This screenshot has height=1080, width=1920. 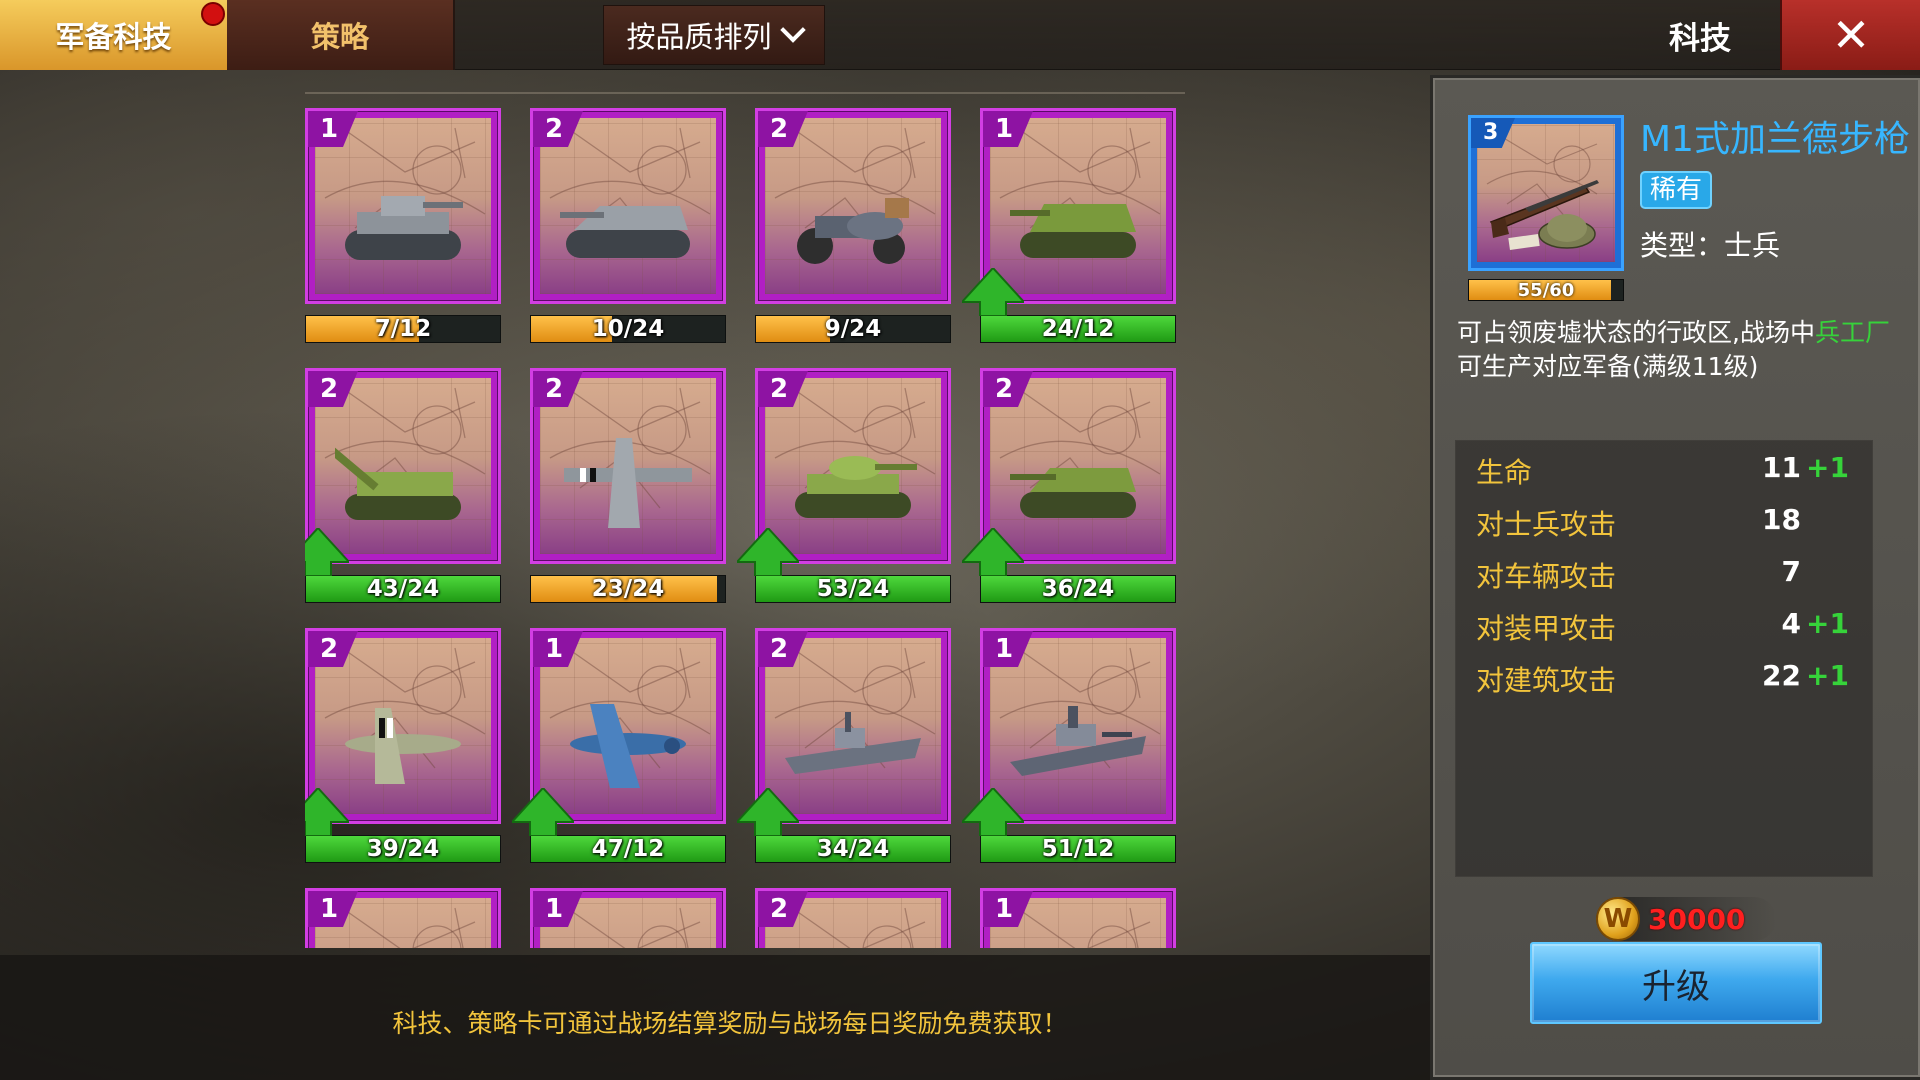 I want to click on detail-progress-text: 55/60, so click(x=1546, y=290).